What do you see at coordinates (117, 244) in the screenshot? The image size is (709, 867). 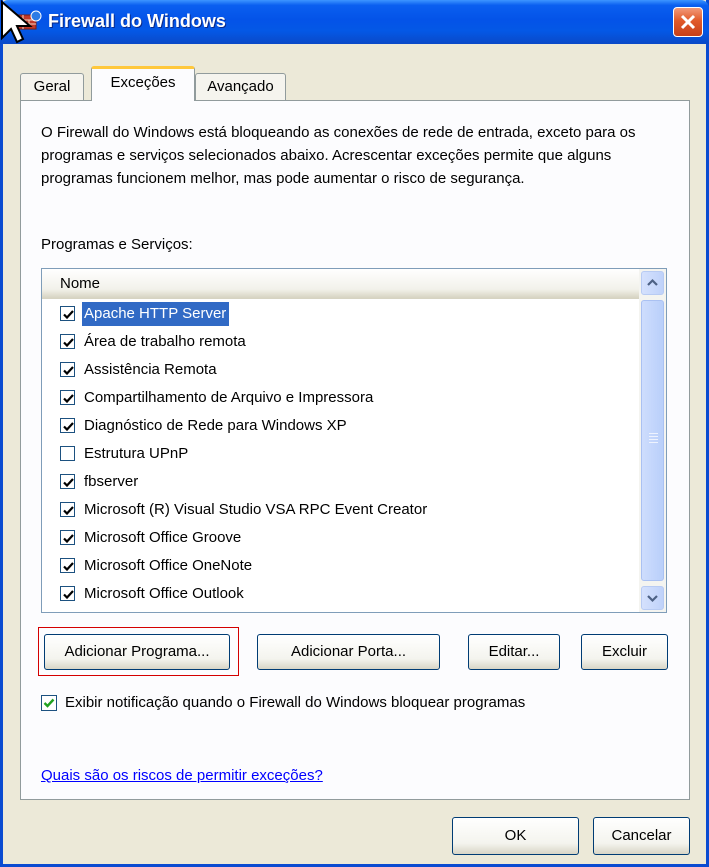 I see `programs-services-label: Programas e Serviços:` at bounding box center [117, 244].